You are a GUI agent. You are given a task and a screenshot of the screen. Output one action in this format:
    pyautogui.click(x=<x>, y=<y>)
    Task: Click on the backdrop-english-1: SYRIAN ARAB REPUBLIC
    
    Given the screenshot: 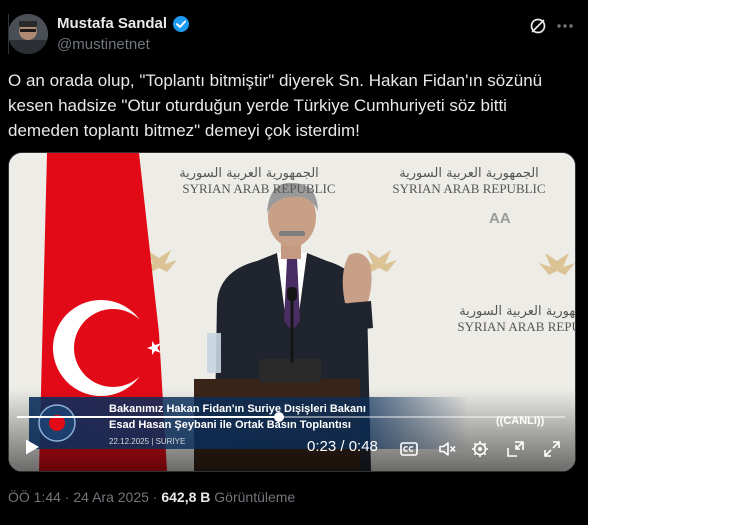 What is the action you would take?
    pyautogui.click(x=258, y=188)
    